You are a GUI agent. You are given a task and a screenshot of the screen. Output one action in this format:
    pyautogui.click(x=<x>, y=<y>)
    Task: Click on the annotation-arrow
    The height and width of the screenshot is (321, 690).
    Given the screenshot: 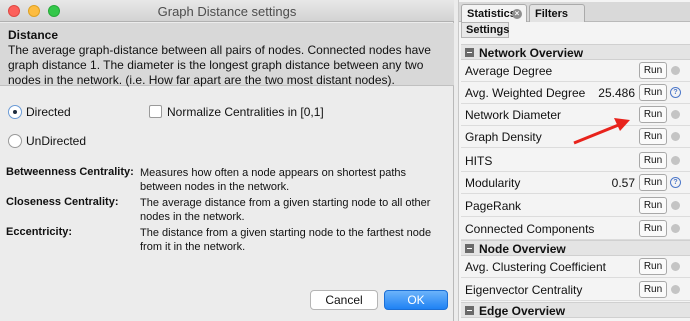 What is the action you would take?
    pyautogui.click(x=601, y=131)
    